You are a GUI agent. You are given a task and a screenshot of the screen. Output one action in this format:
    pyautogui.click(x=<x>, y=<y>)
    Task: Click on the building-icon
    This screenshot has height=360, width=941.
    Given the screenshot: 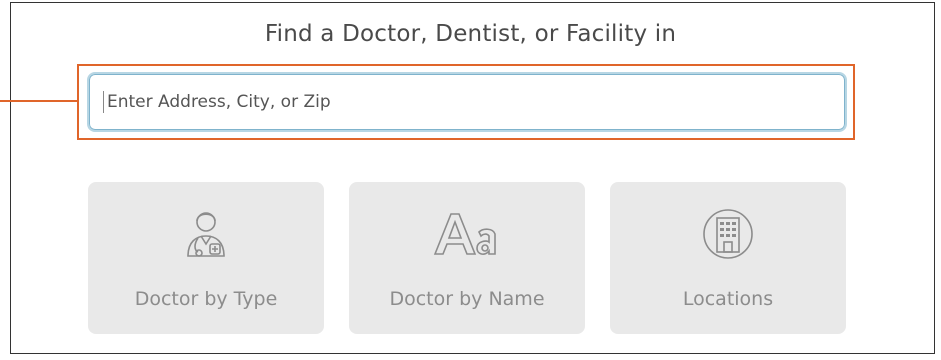 What is the action you would take?
    pyautogui.click(x=728, y=234)
    